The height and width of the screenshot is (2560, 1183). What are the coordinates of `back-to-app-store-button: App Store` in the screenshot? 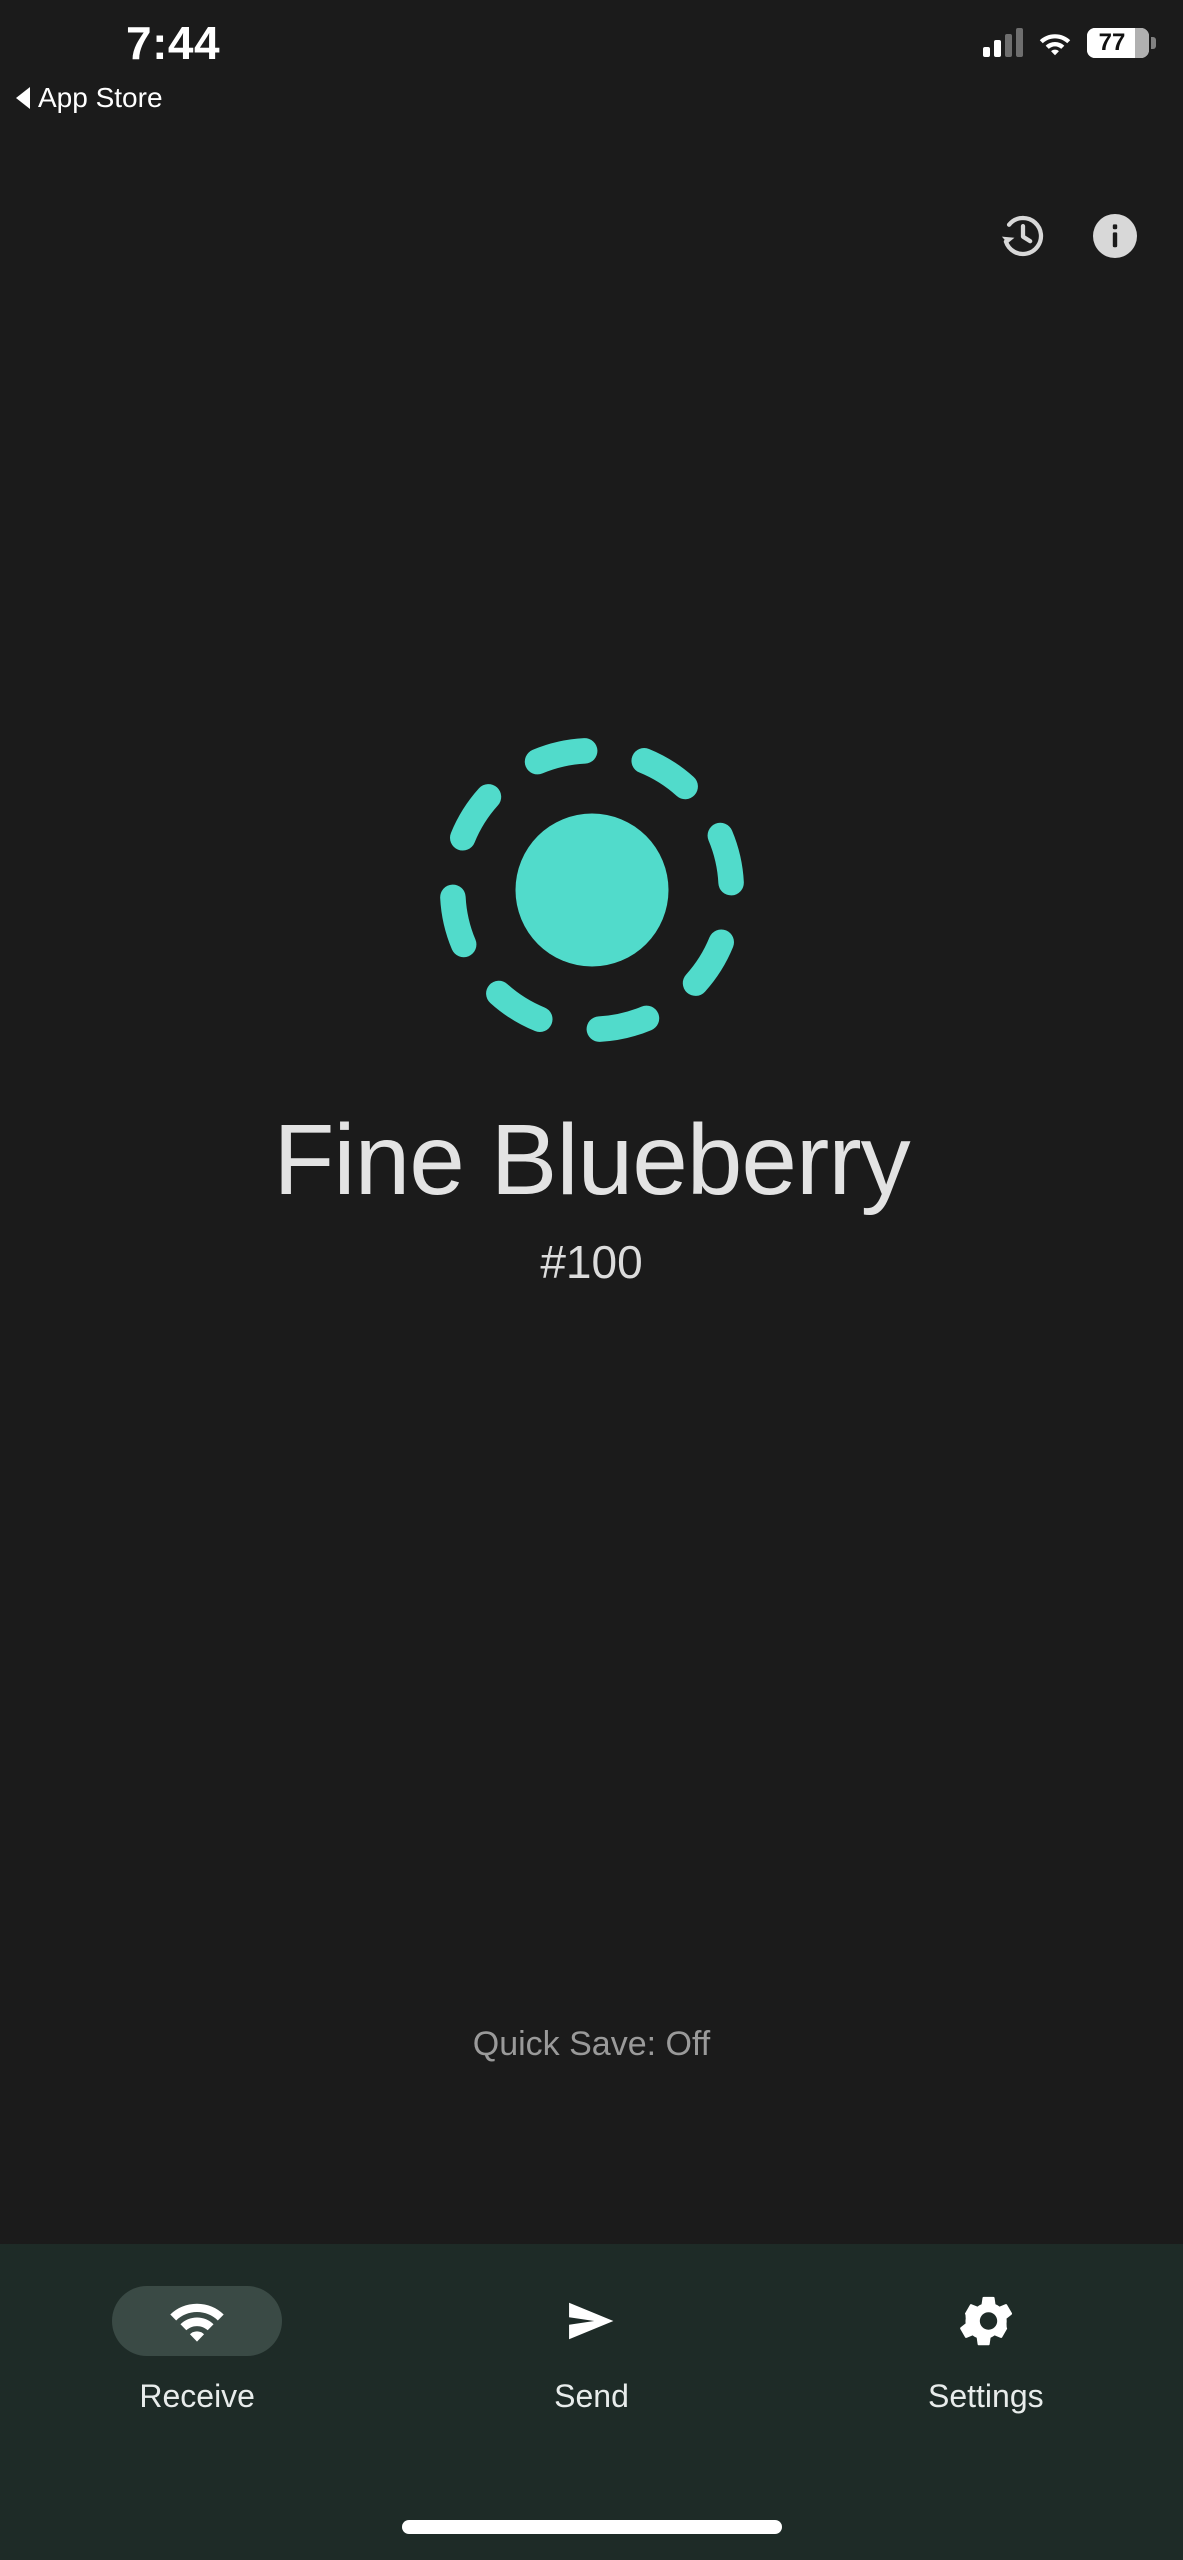 It's located at (89, 98).